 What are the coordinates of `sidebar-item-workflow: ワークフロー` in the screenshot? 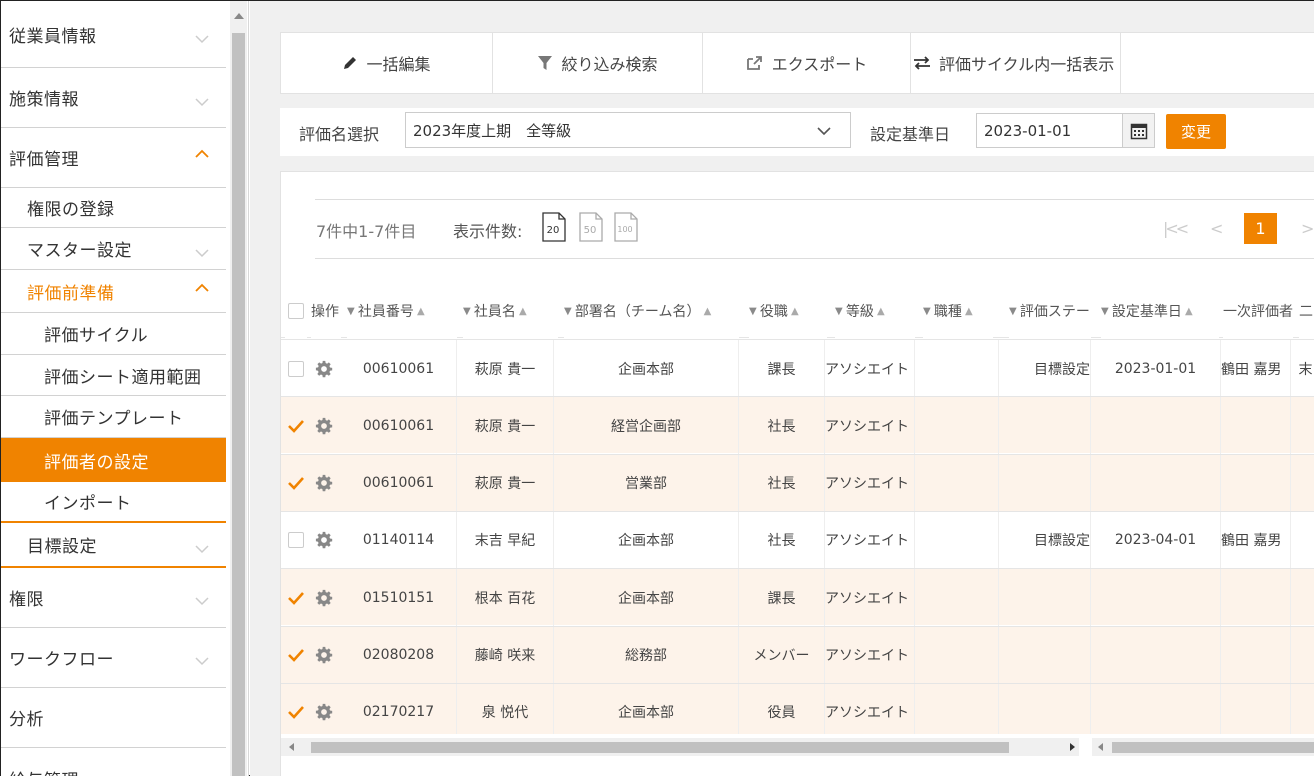 It's located at (113, 658).